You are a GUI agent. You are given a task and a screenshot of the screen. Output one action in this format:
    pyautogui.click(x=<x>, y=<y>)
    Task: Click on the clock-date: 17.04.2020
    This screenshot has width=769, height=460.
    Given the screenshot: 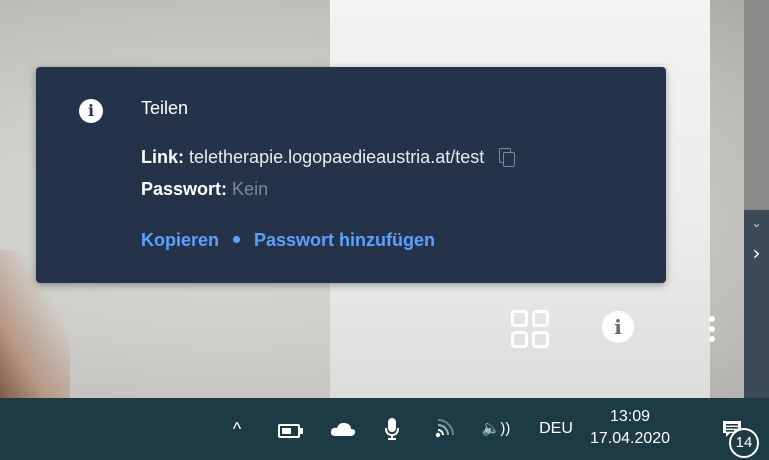 What is the action you would take?
    pyautogui.click(x=630, y=438)
    